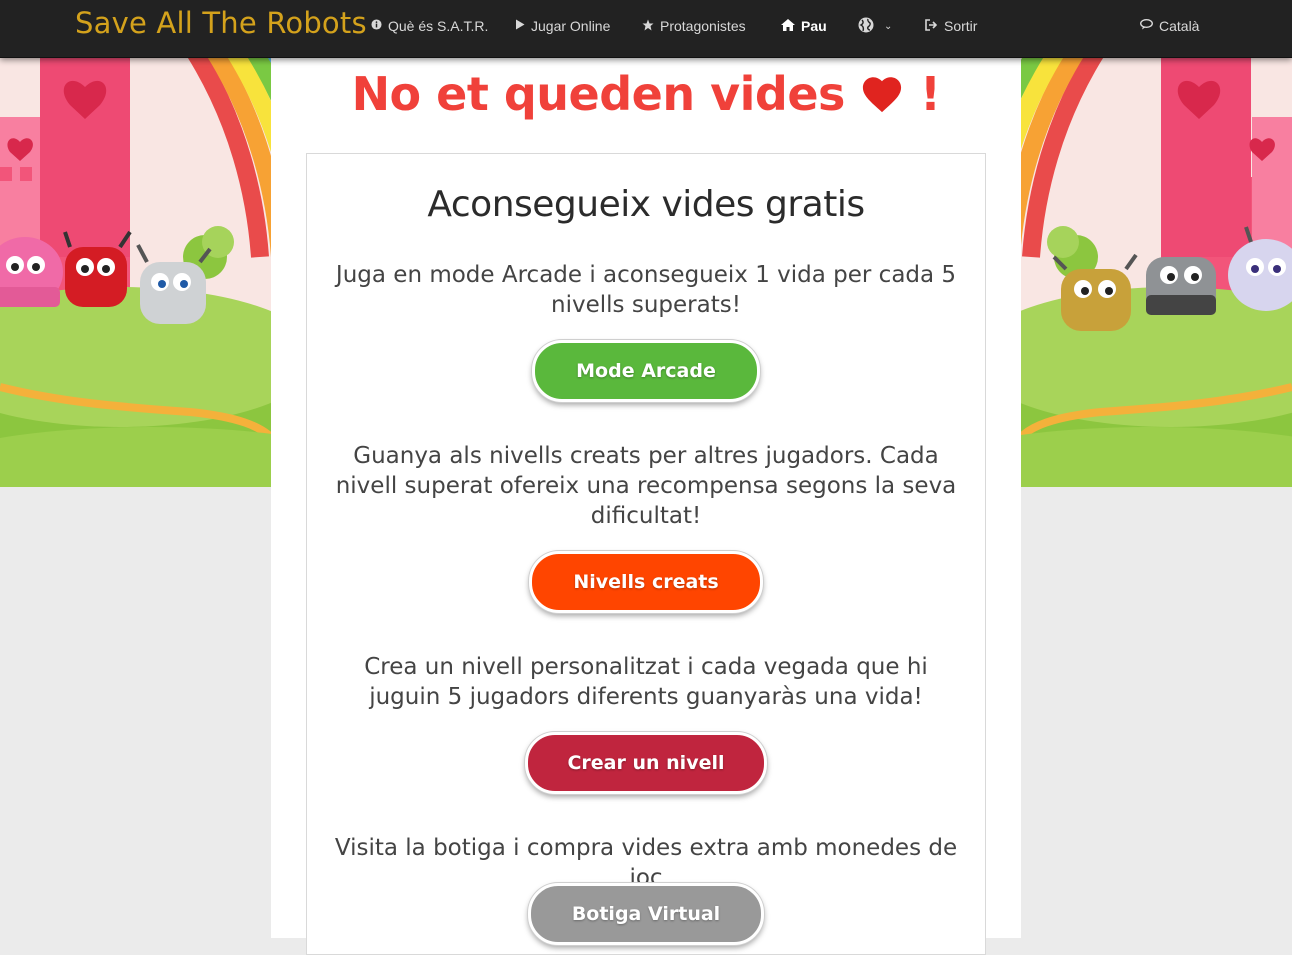 The height and width of the screenshot is (955, 1292). Describe the element at coordinates (646, 204) in the screenshot. I see `panel-title: Aconsegueix vides gratis` at that location.